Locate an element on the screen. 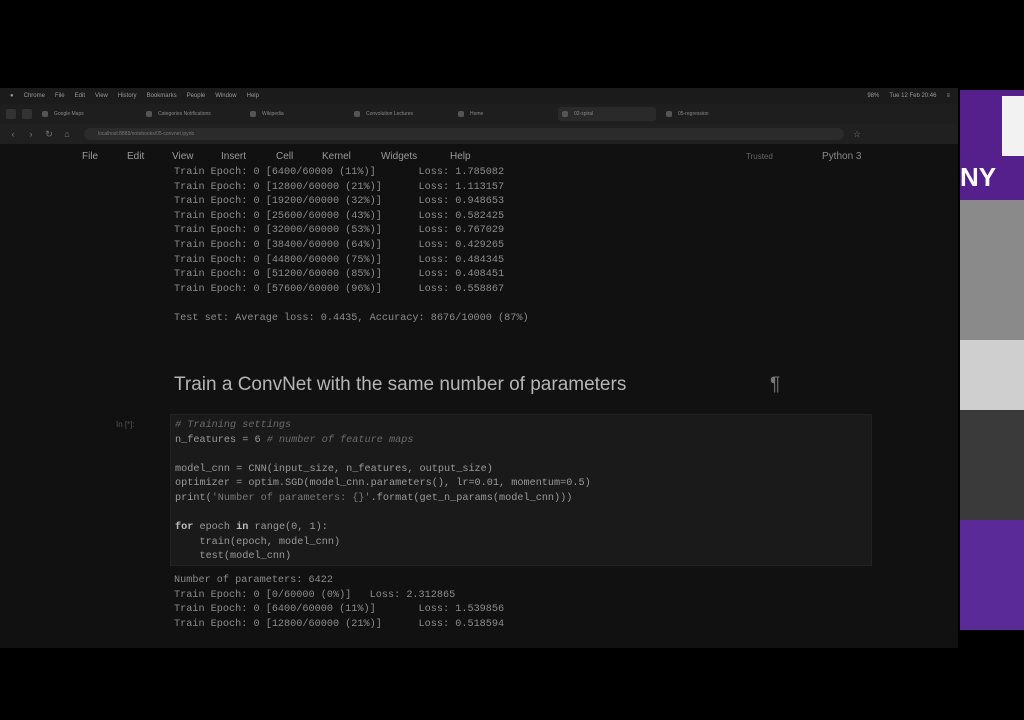  mac-menu-file: File is located at coordinates (60, 96).